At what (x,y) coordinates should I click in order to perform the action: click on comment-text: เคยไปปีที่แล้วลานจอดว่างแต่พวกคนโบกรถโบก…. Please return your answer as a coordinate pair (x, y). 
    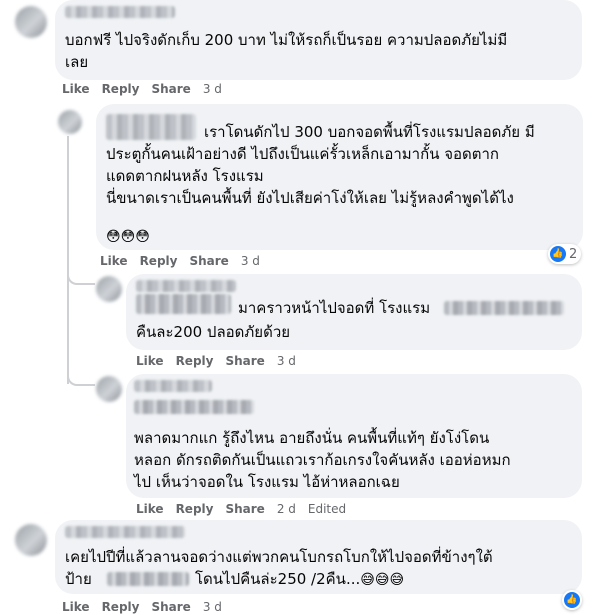
    Looking at the image, I should click on (279, 557).